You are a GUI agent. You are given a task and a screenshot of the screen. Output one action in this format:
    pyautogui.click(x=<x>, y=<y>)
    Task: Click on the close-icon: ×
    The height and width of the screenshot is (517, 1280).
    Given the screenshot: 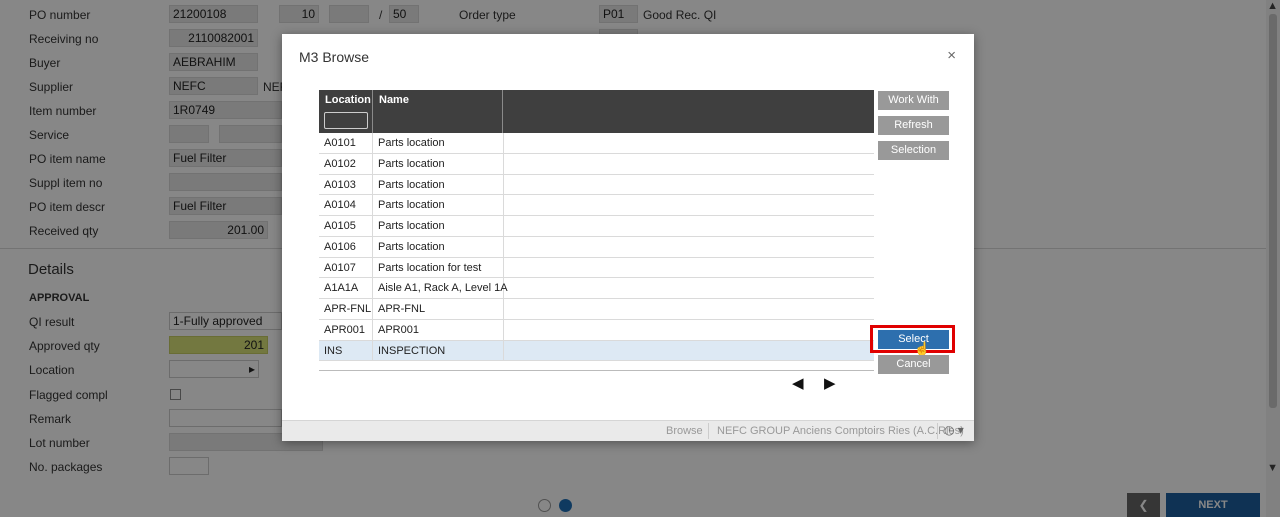 What is the action you would take?
    pyautogui.click(x=951, y=55)
    